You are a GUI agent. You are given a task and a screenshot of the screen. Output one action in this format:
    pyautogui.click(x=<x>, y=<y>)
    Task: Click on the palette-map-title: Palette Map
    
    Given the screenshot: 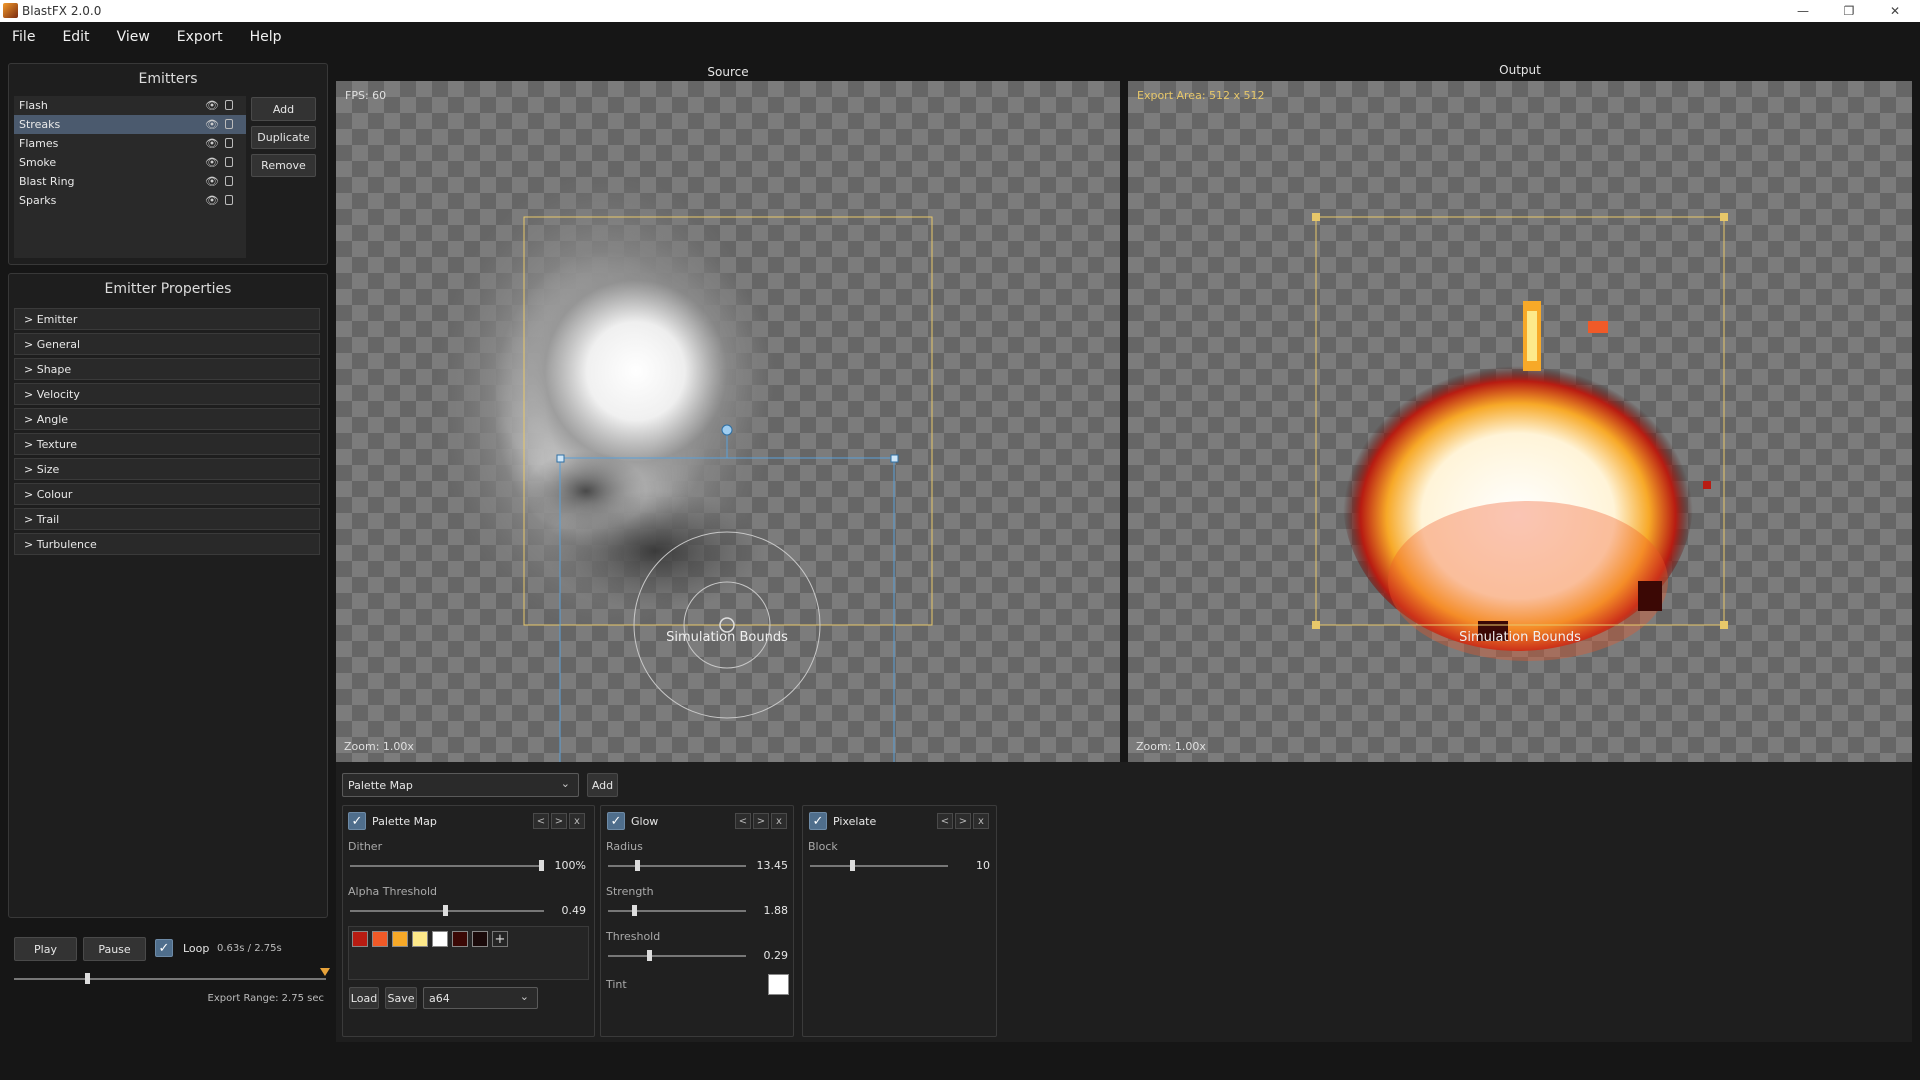 What is the action you would take?
    pyautogui.click(x=404, y=821)
    